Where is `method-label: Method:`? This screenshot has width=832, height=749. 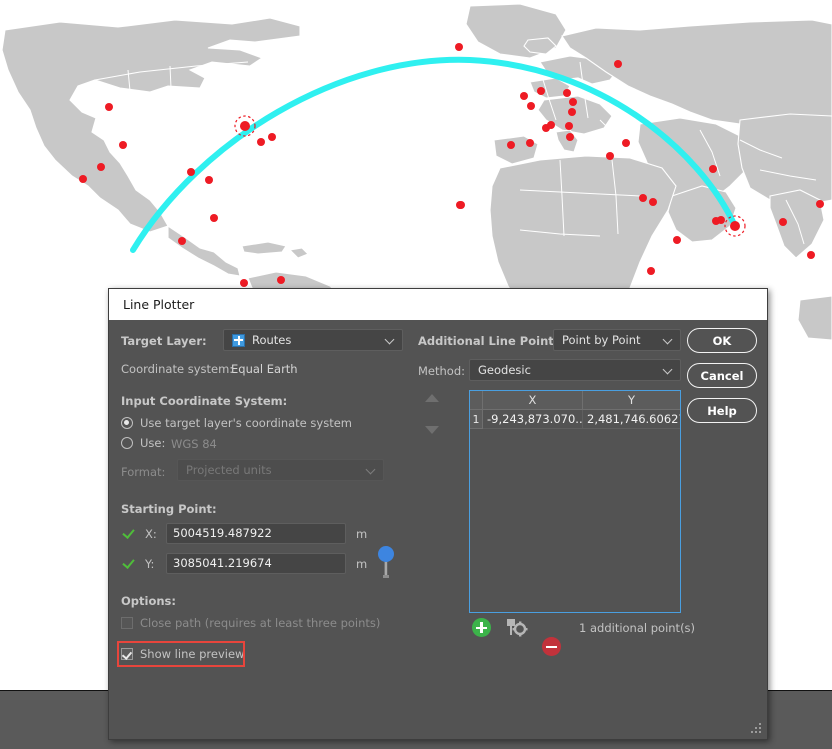 method-label: Method: is located at coordinates (442, 371).